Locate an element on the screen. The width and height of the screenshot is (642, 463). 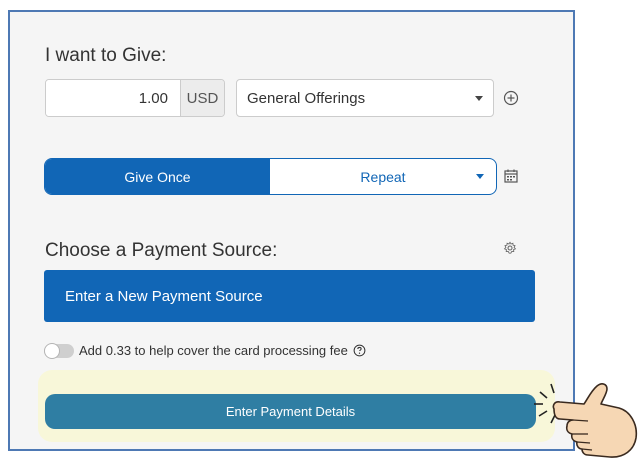
calendar-icon is located at coordinates (511, 176).